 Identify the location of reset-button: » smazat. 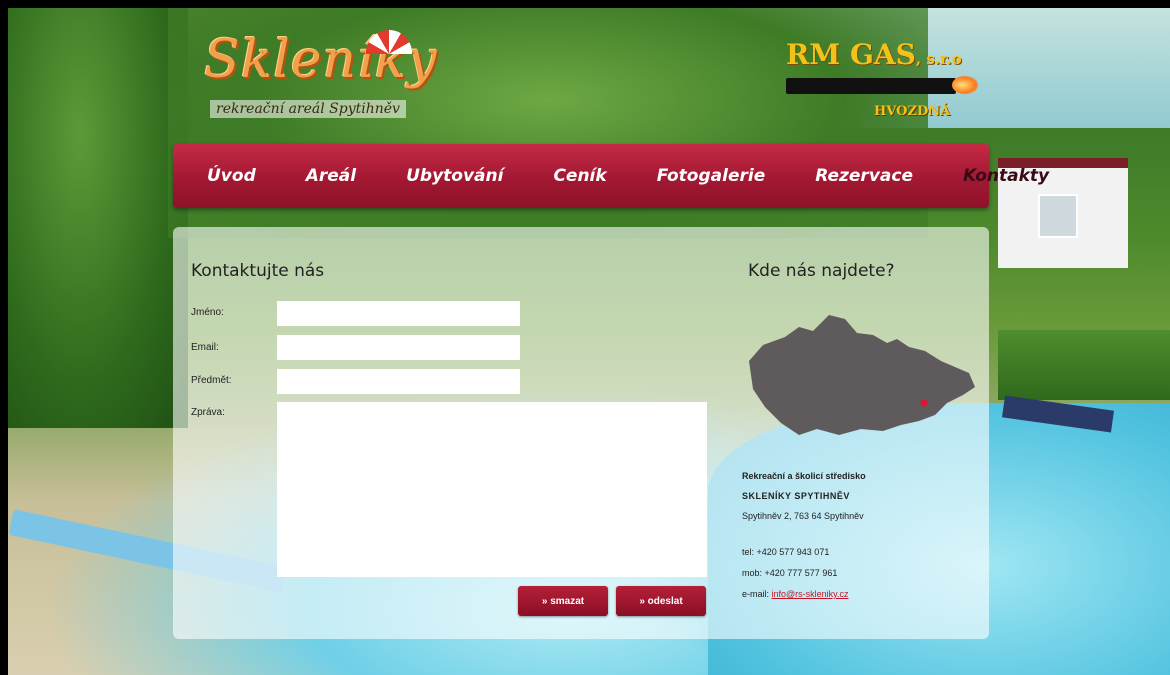
(563, 601).